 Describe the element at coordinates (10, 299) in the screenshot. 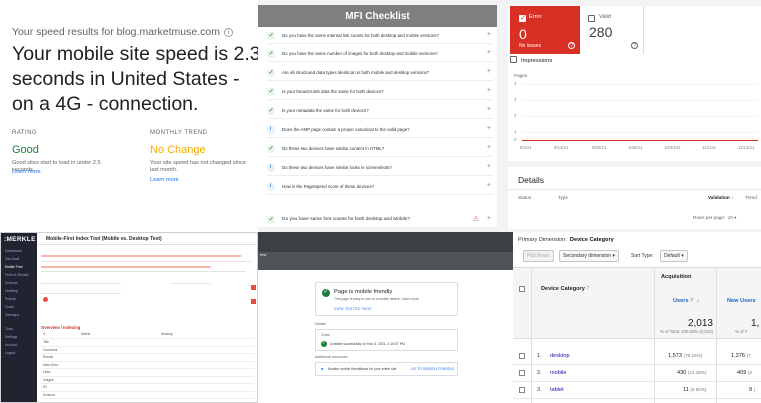

I see `sidebar-item: Robots` at that location.